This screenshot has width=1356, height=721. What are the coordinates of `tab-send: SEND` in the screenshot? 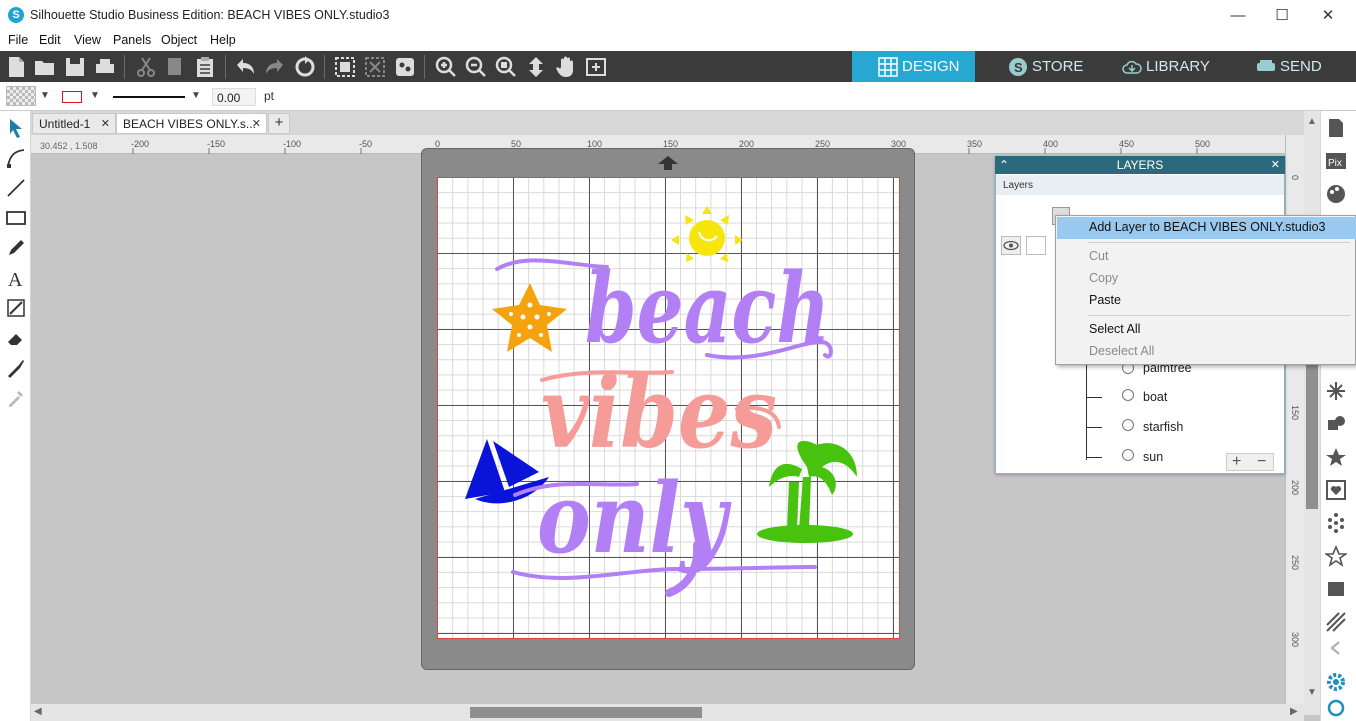 It's located at (1290, 66).